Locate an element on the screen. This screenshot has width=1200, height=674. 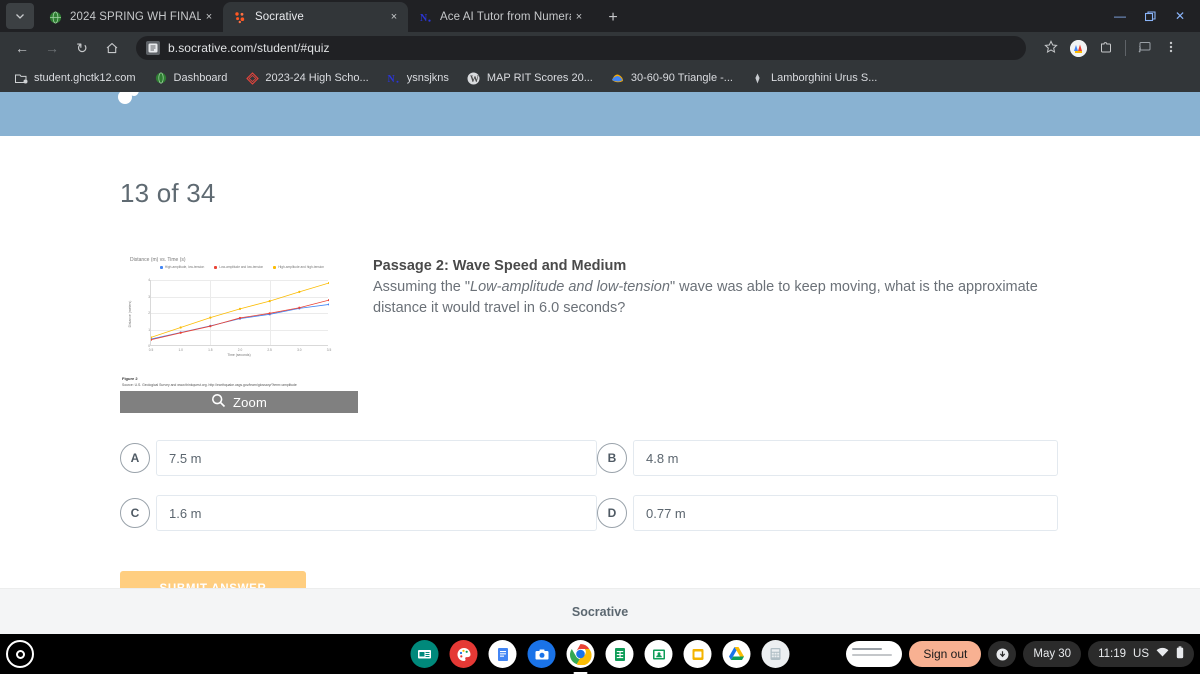
tab-title: Socrative is located at coordinates (279, 17).